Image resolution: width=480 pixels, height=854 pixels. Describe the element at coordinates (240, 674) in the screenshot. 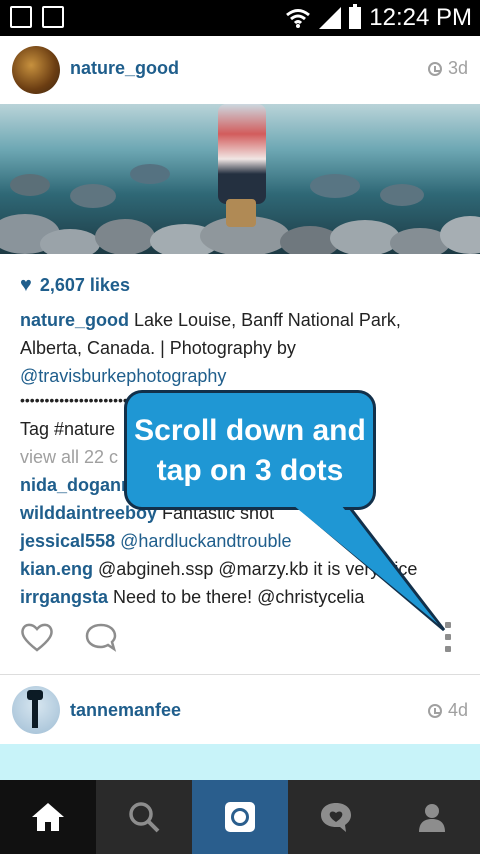

I see `post-divider` at that location.